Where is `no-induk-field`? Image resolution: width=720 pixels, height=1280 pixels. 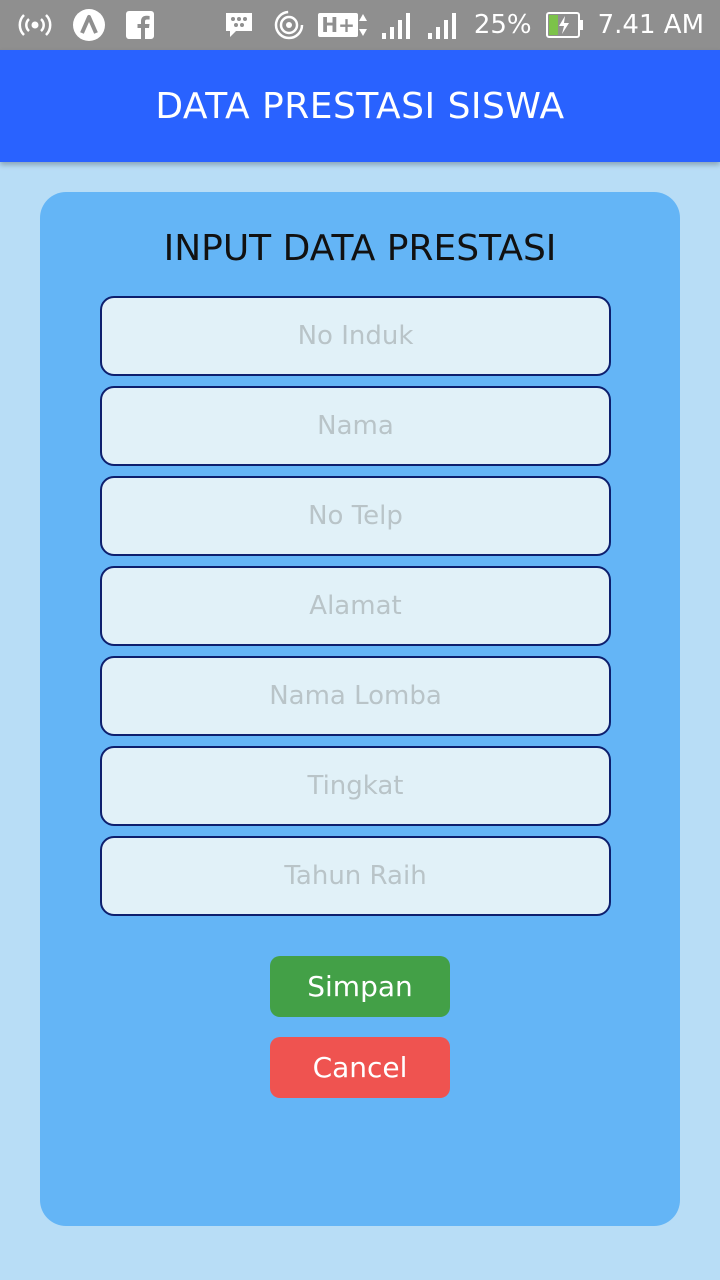 no-induk-field is located at coordinates (355, 336).